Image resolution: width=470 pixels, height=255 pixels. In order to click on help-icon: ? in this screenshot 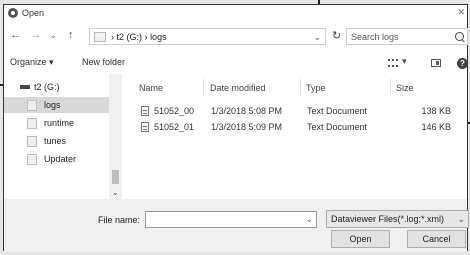, I will do `click(462, 63)`.